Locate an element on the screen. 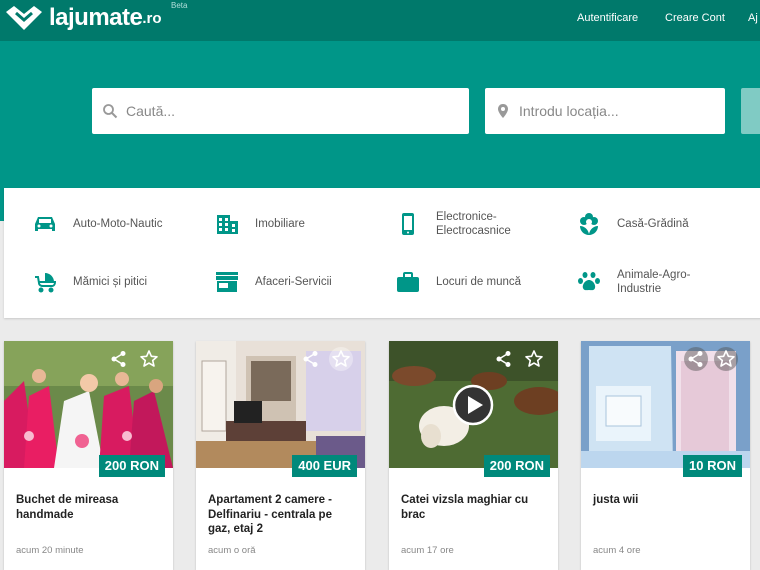  location-input is located at coordinates (615, 111).